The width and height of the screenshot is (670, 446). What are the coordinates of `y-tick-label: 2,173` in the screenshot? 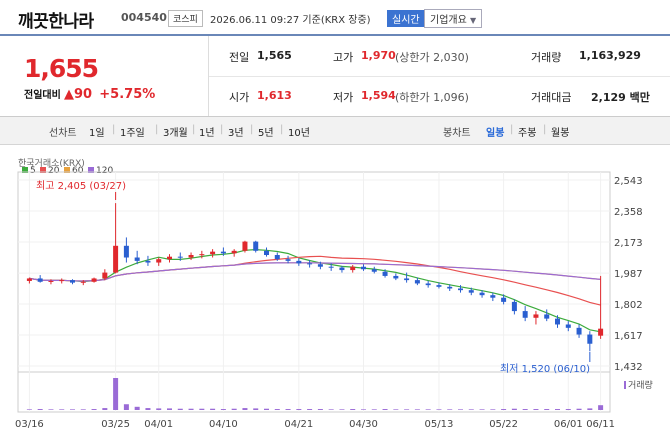 It's located at (628, 243).